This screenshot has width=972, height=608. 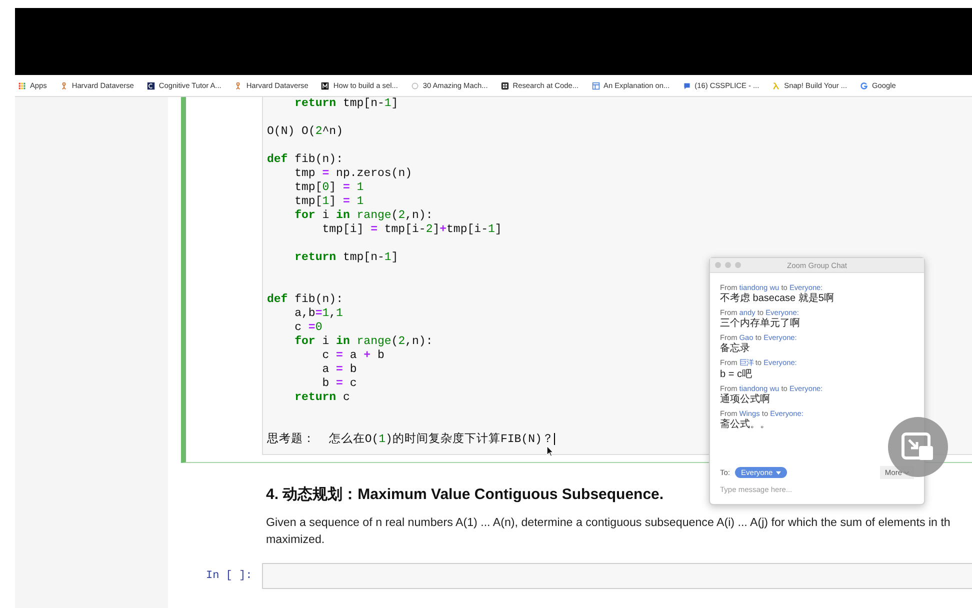 What do you see at coordinates (745, 399) in the screenshot?
I see `message-text: 通项公式啊` at bounding box center [745, 399].